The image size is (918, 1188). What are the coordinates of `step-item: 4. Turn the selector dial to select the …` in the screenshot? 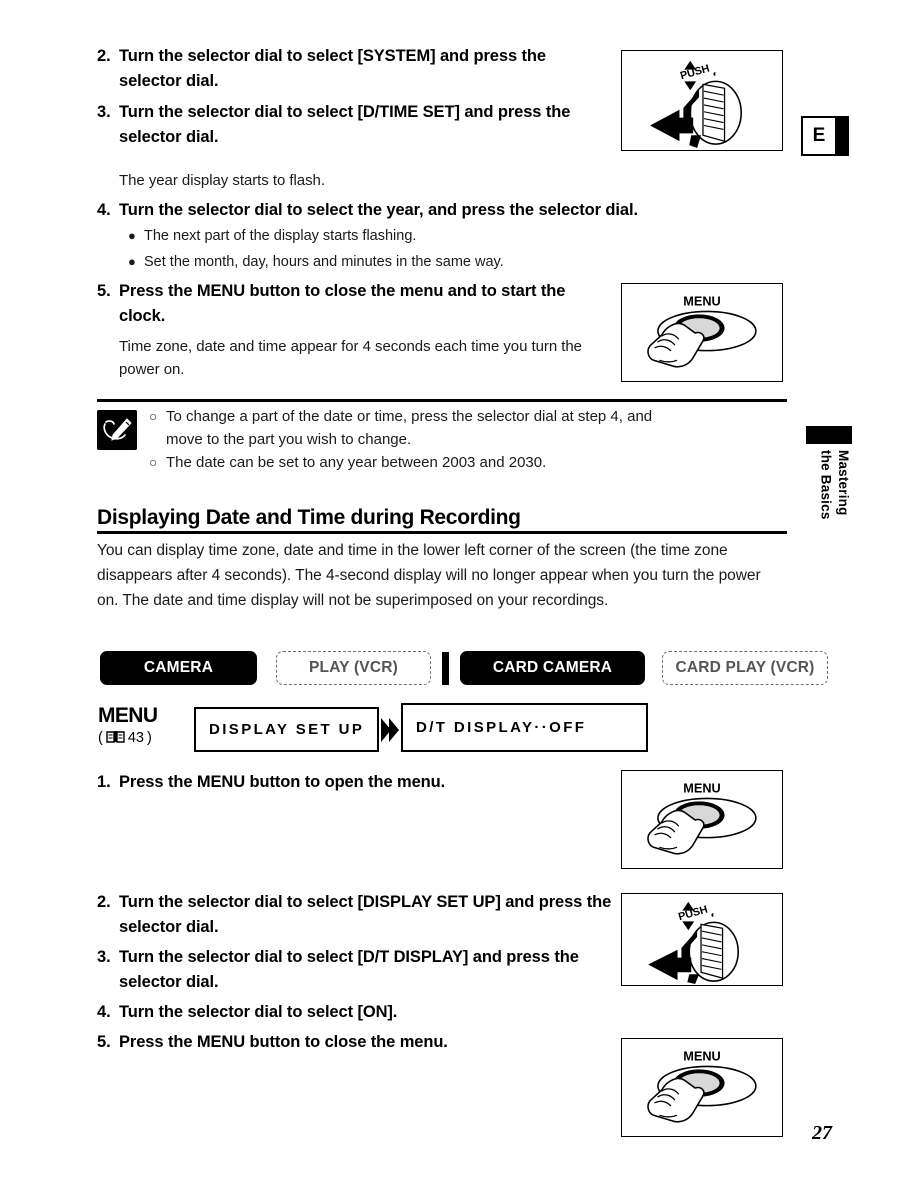 It's located at (442, 210).